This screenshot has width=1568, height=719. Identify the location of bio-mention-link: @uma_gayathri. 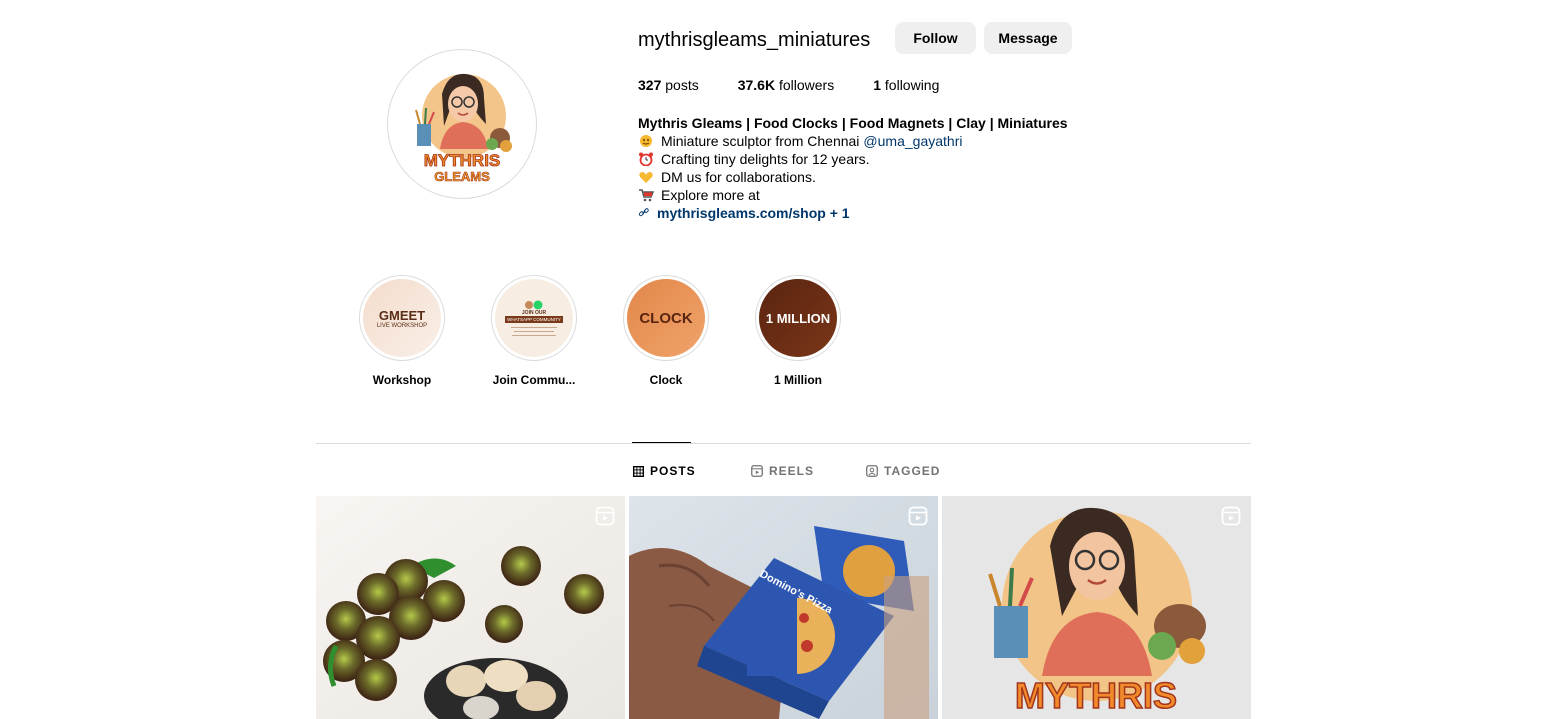
(912, 141).